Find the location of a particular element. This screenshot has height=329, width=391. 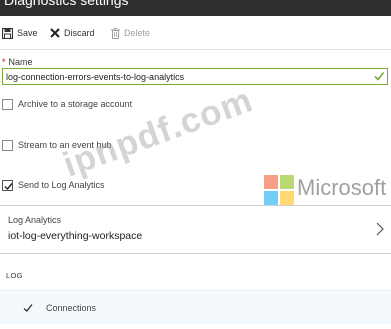

archive-checkbox is located at coordinates (7, 104).